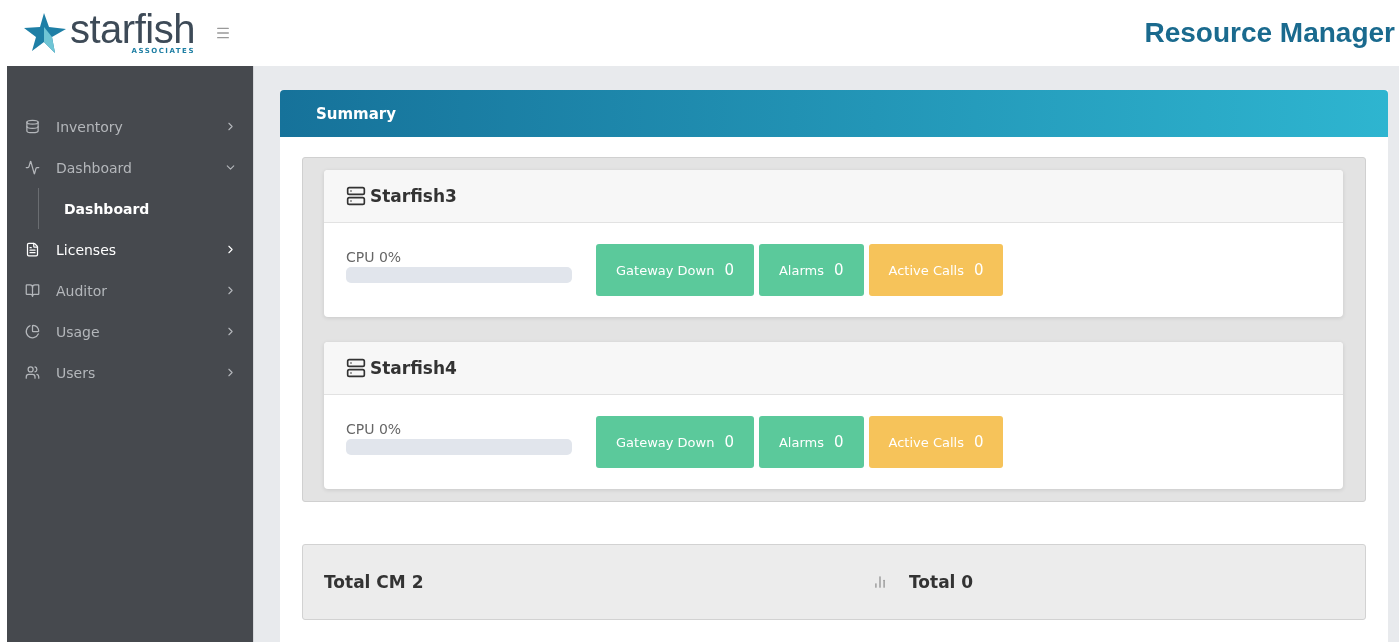 The height and width of the screenshot is (642, 1399). Describe the element at coordinates (130, 290) in the screenshot. I see `sidebar-item: Auditor` at that location.